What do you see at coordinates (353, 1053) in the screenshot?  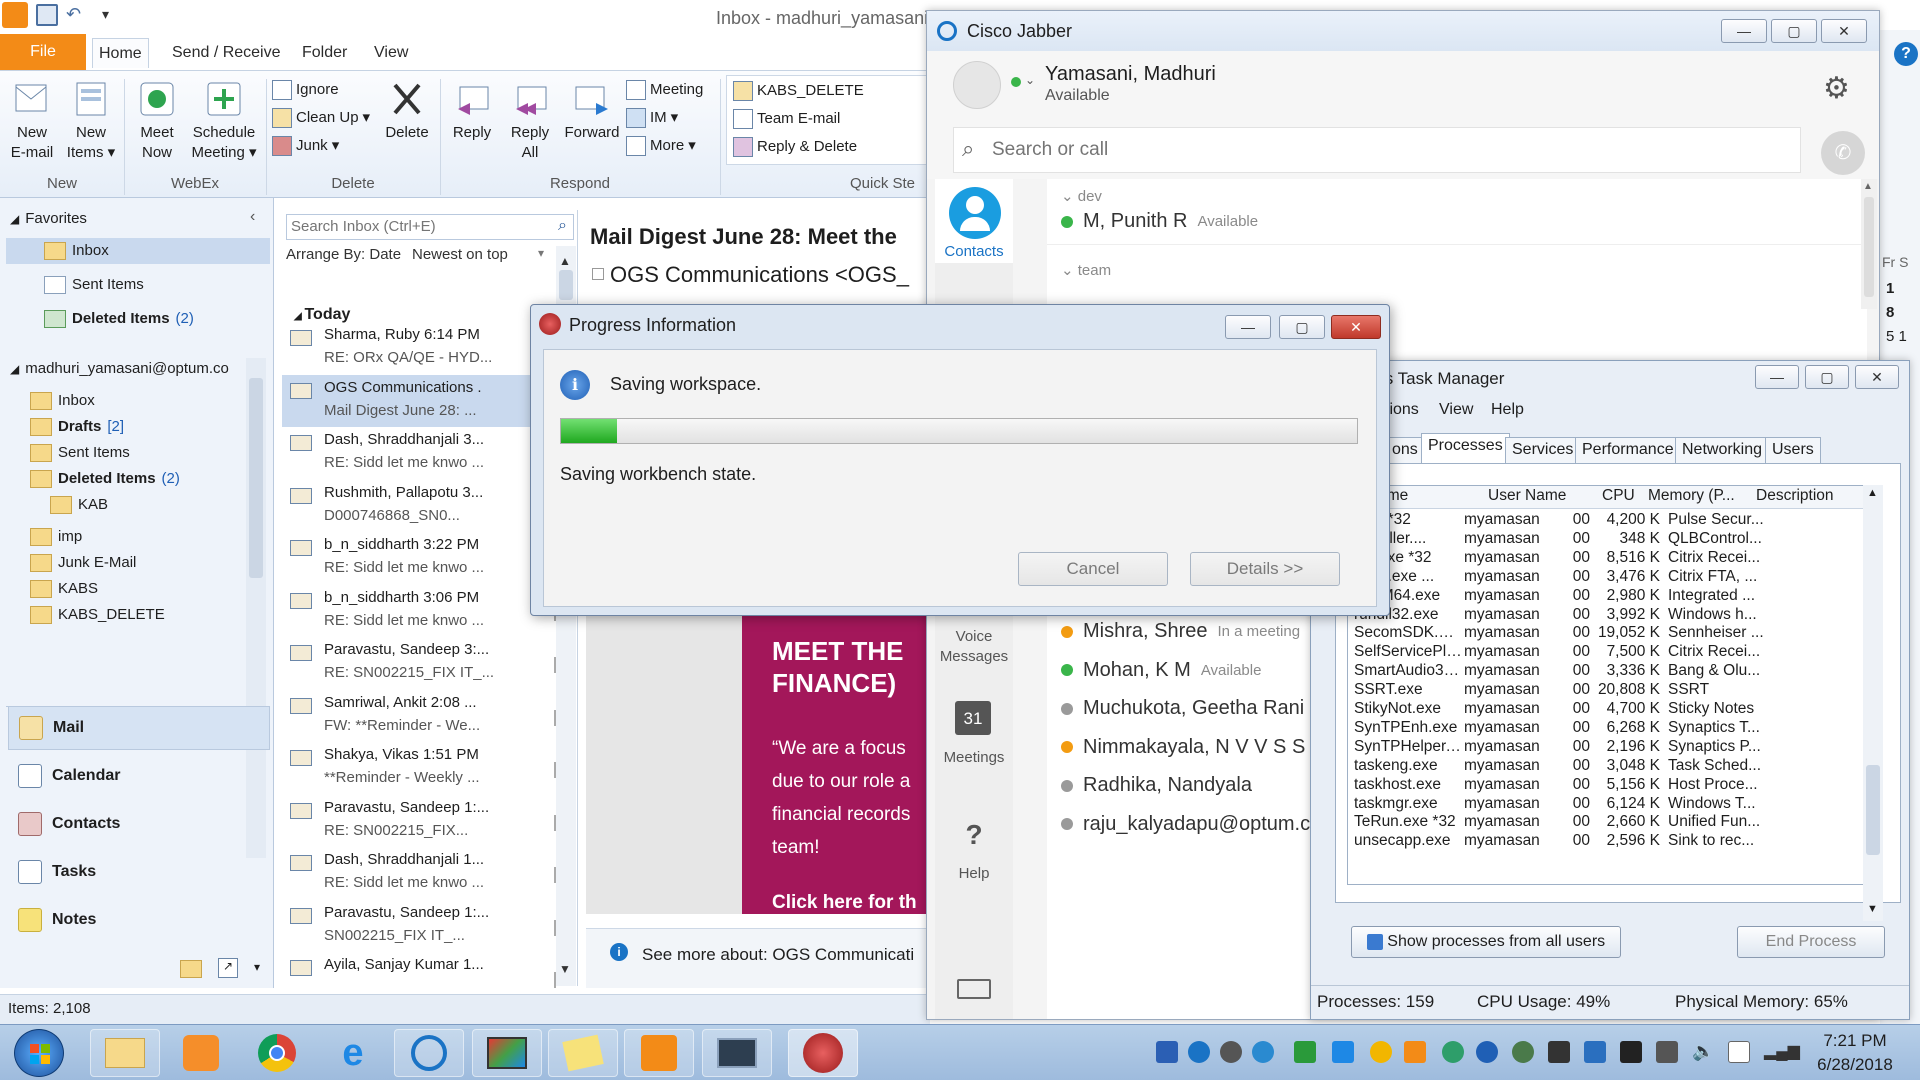 I see `taskbar-internet-explorer: e` at bounding box center [353, 1053].